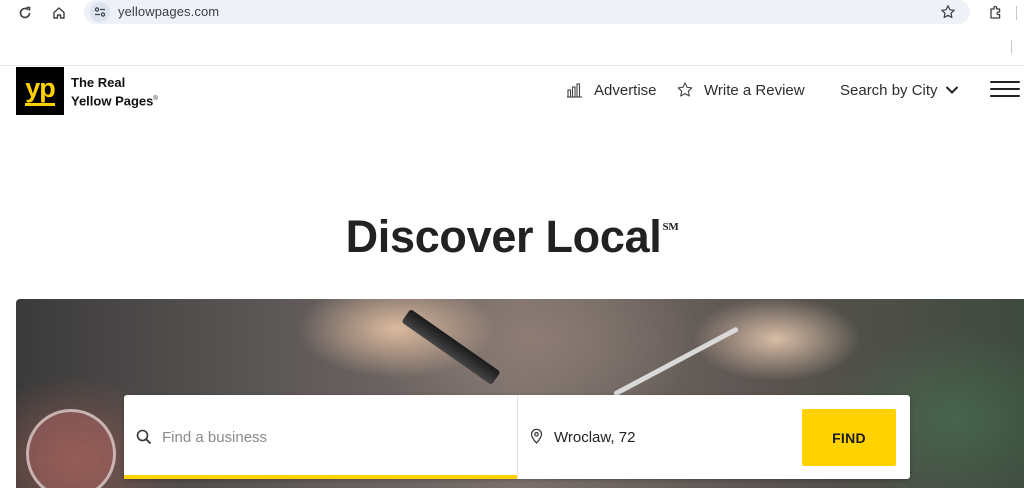  I want to click on logo-underline, so click(40, 104).